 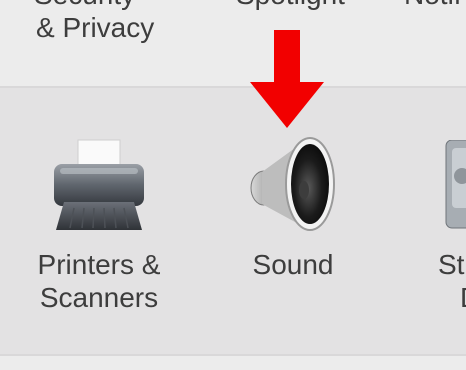 What do you see at coordinates (290, 5) in the screenshot?
I see `spotlight-label: Spotlight` at bounding box center [290, 5].